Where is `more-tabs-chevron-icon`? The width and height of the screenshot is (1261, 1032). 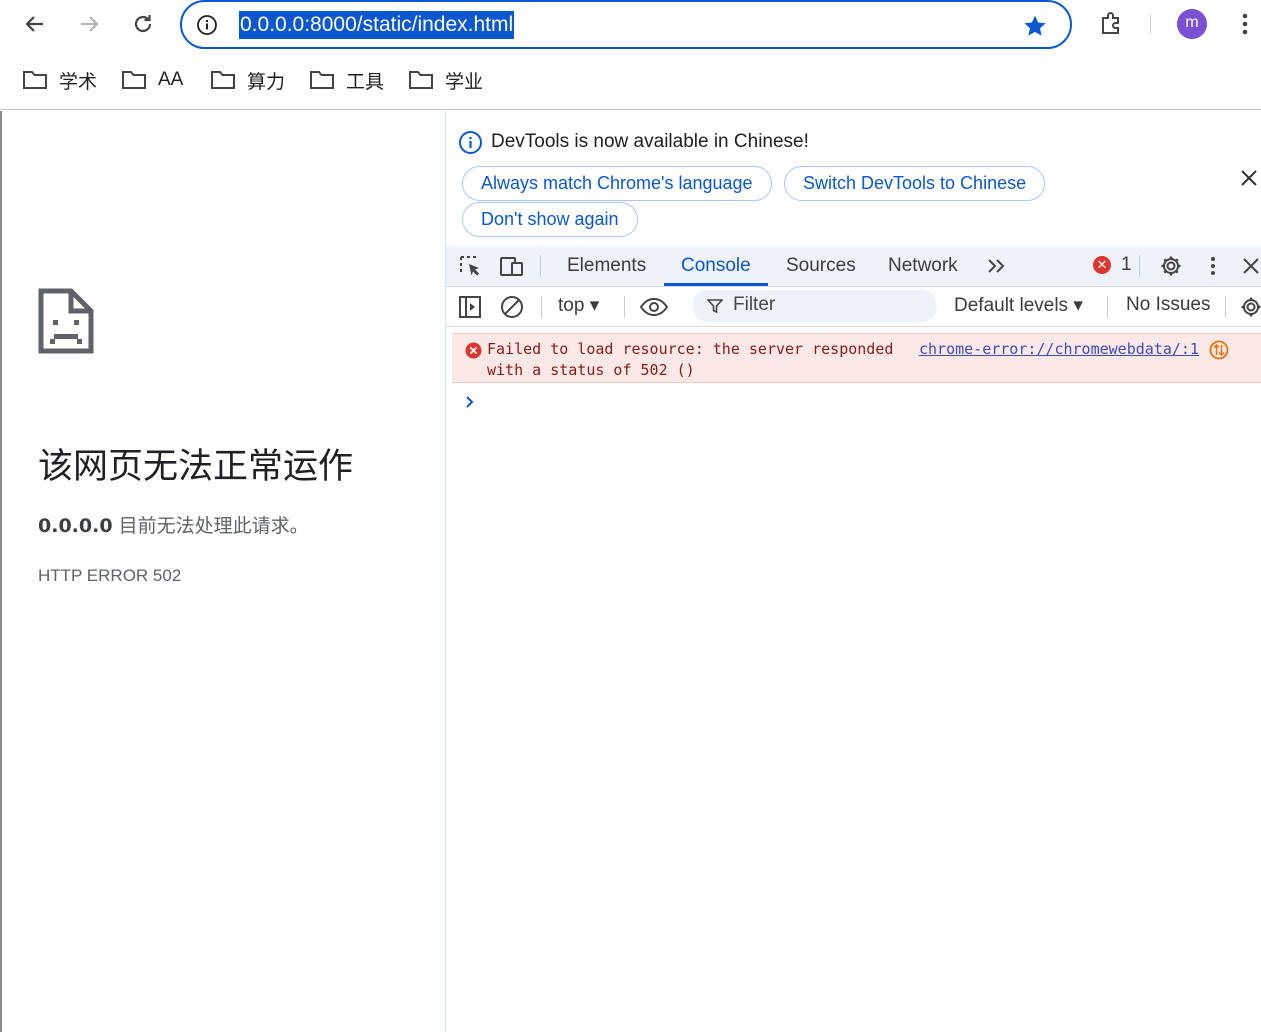 more-tabs-chevron-icon is located at coordinates (997, 266).